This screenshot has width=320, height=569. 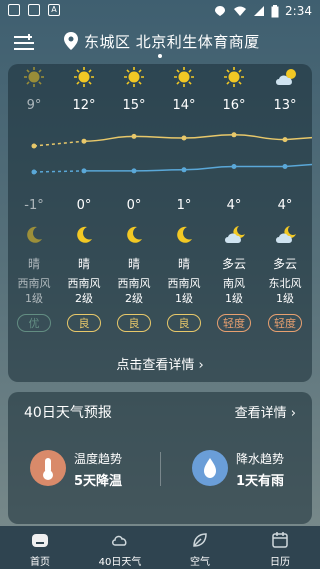 I want to click on signal-icon, so click(x=259, y=11).